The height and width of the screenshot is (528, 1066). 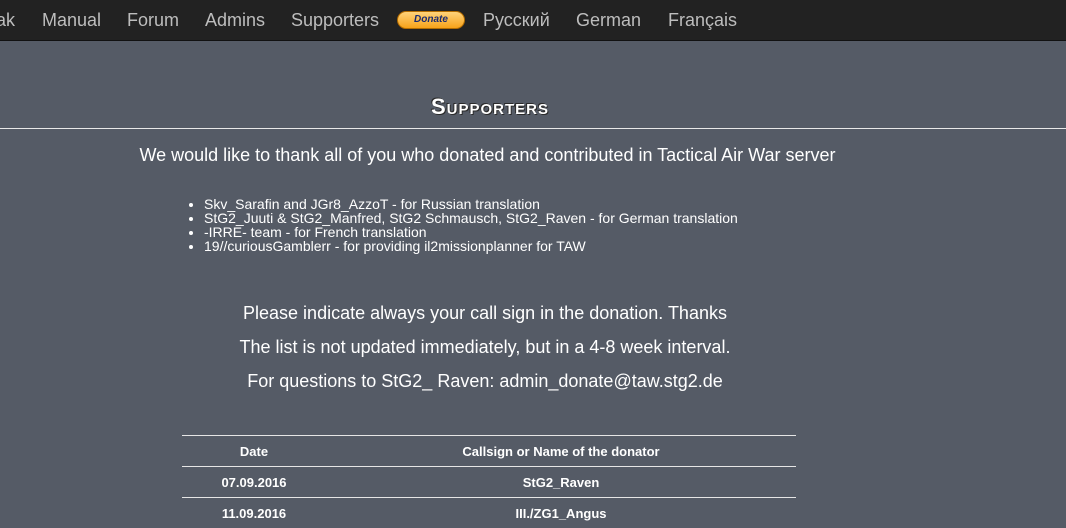 I want to click on table-header-row: Date Callsign or Name of the donator, so click(x=489, y=451).